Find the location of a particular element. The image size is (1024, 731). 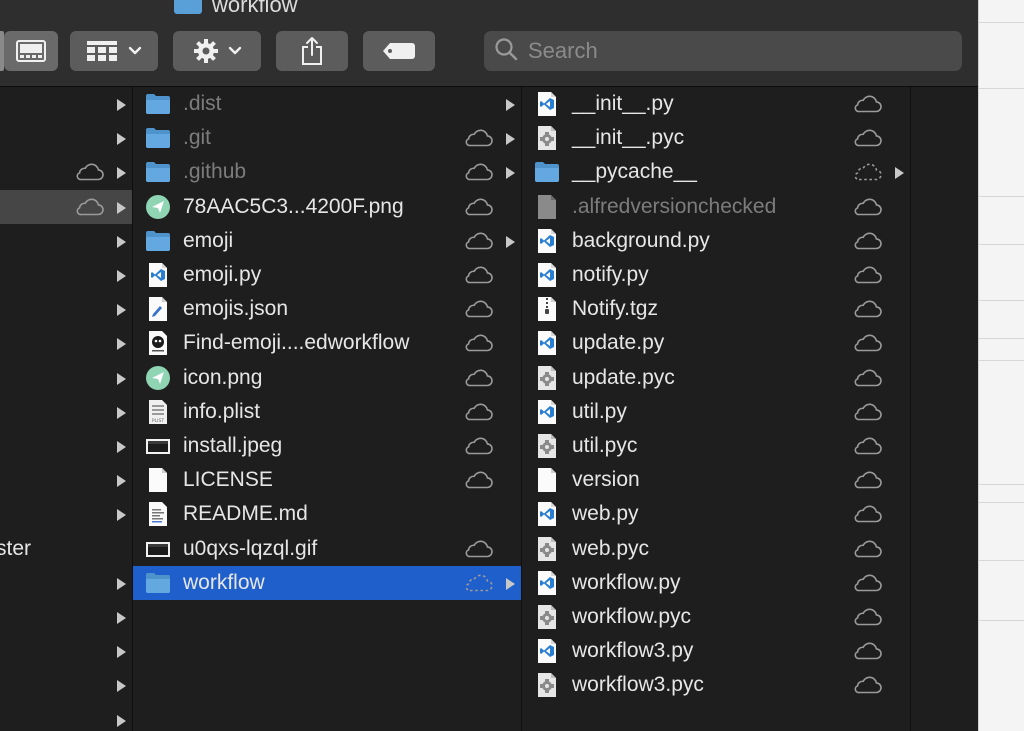

cloud-download-pending-icon is located at coordinates (867, 172).